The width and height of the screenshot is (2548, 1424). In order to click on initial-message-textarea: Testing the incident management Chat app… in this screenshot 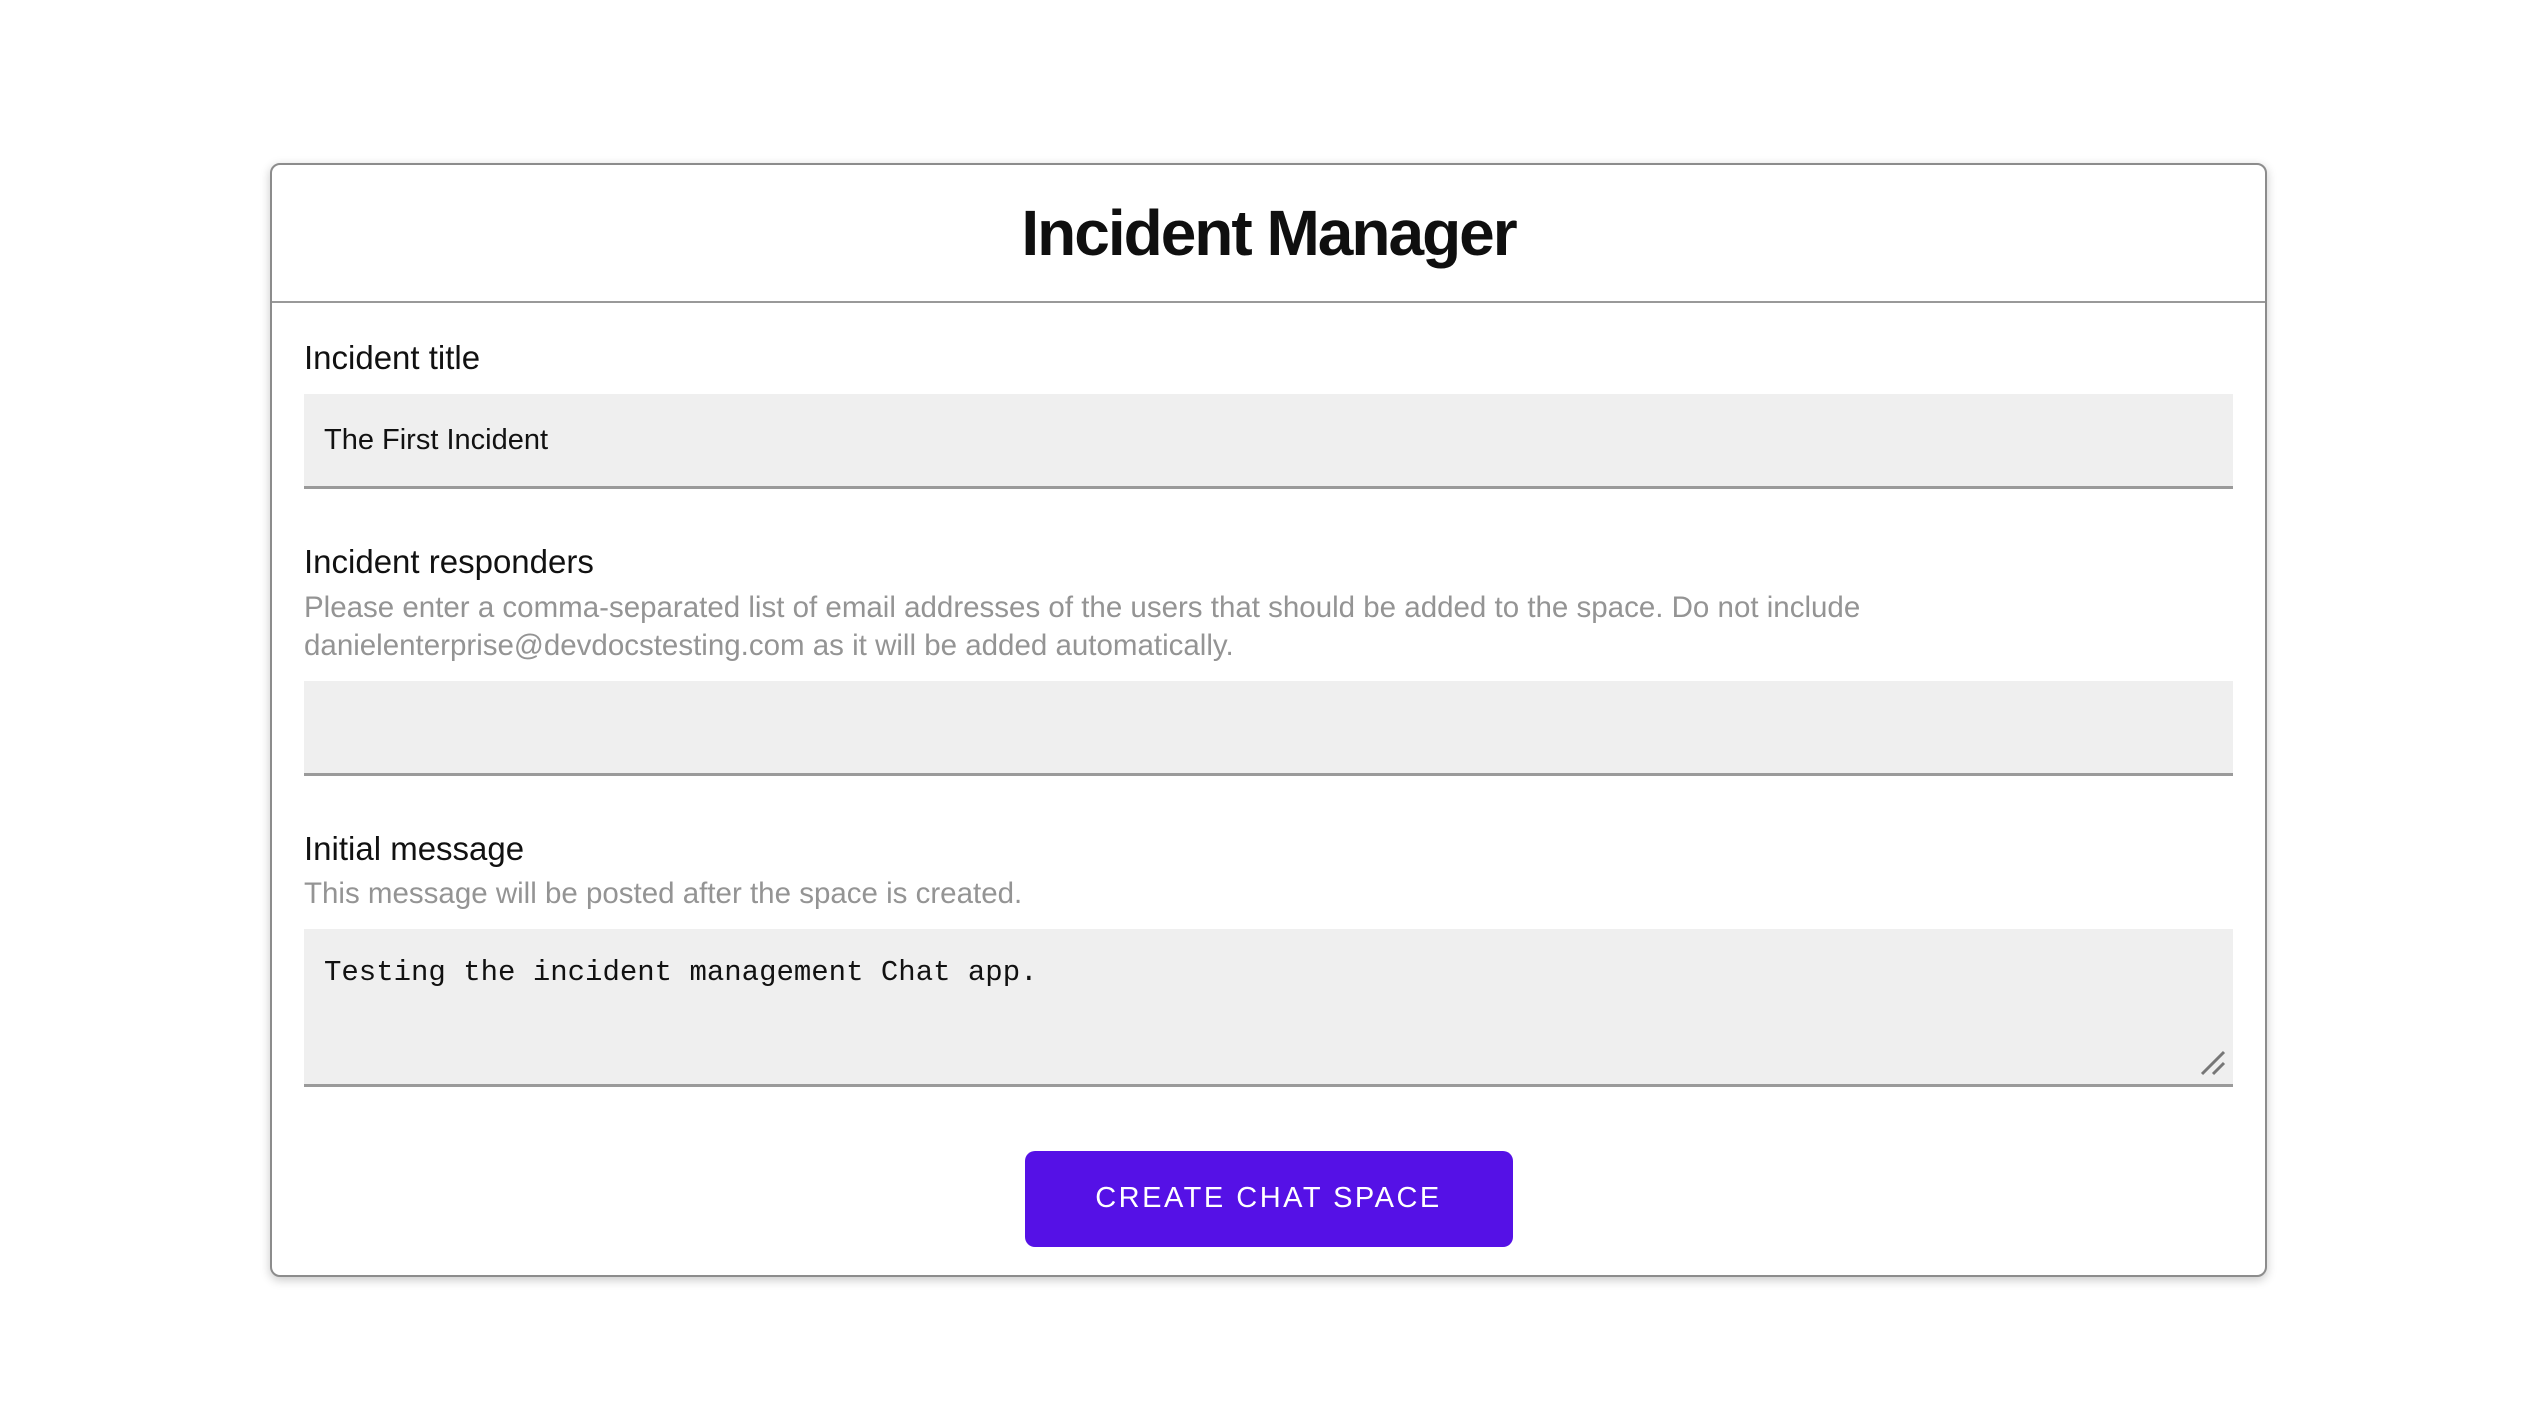, I will do `click(1268, 1007)`.